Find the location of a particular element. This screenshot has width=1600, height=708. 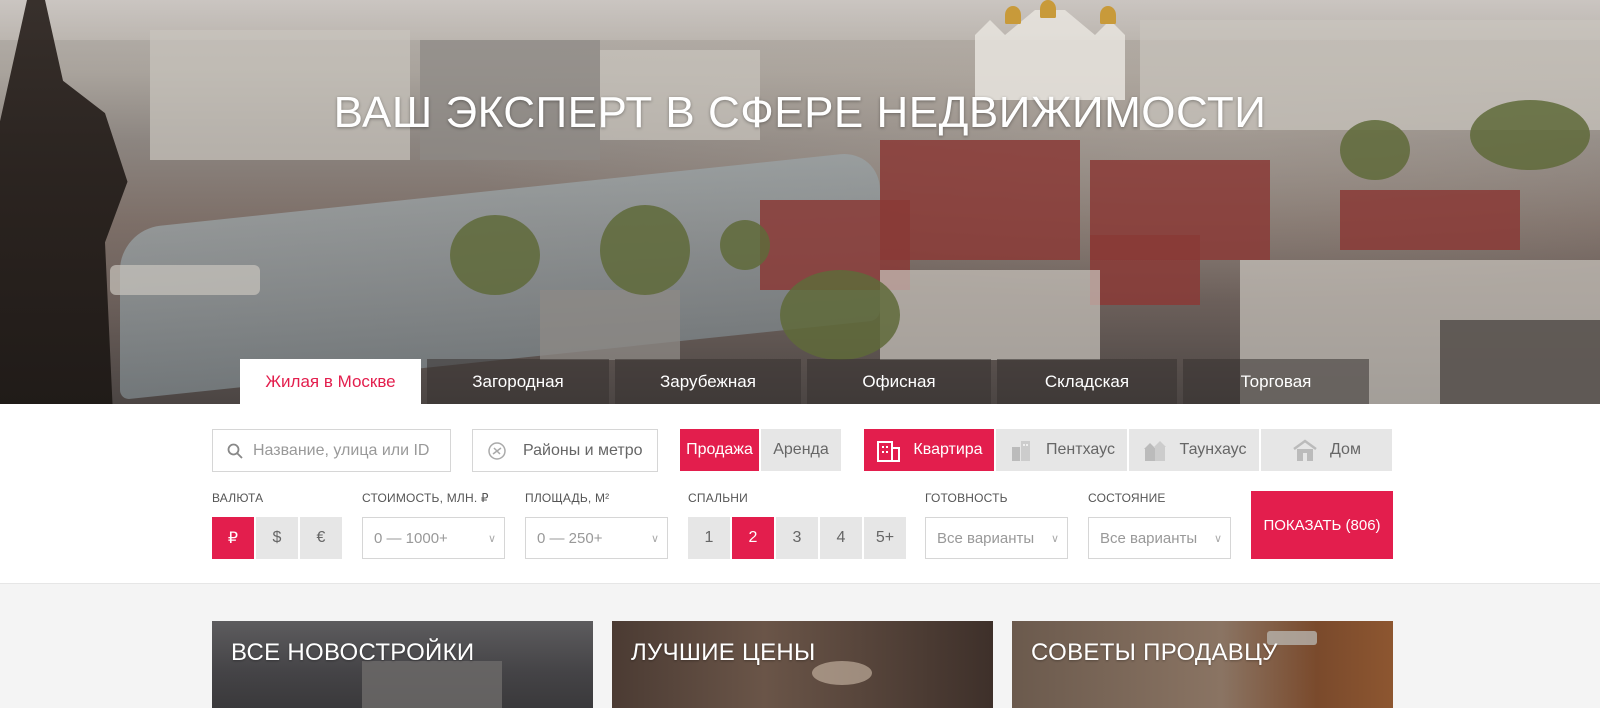

bedrooms-1-button: 1 is located at coordinates (709, 538).